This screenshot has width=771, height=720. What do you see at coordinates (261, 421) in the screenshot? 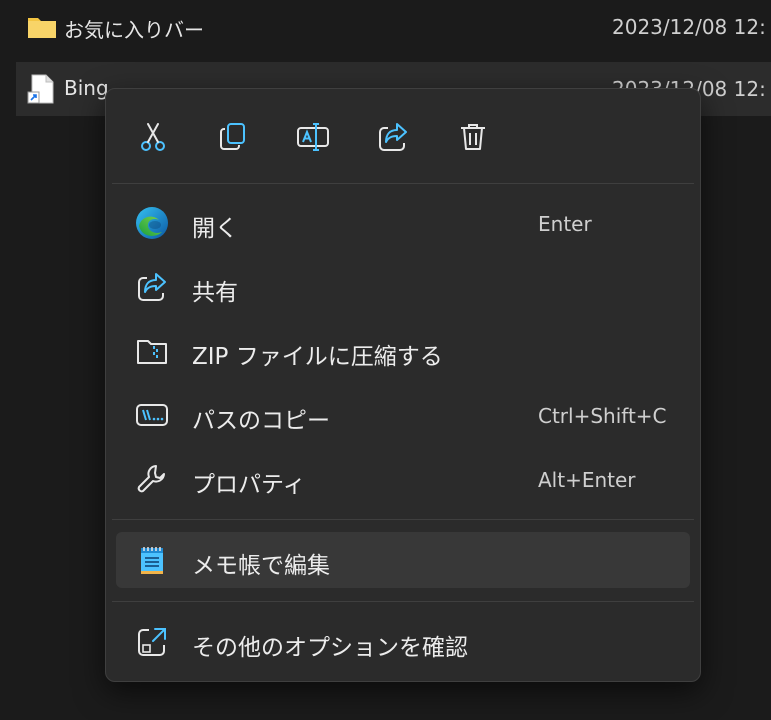
I see `menu-item-label: パスのコピー` at bounding box center [261, 421].